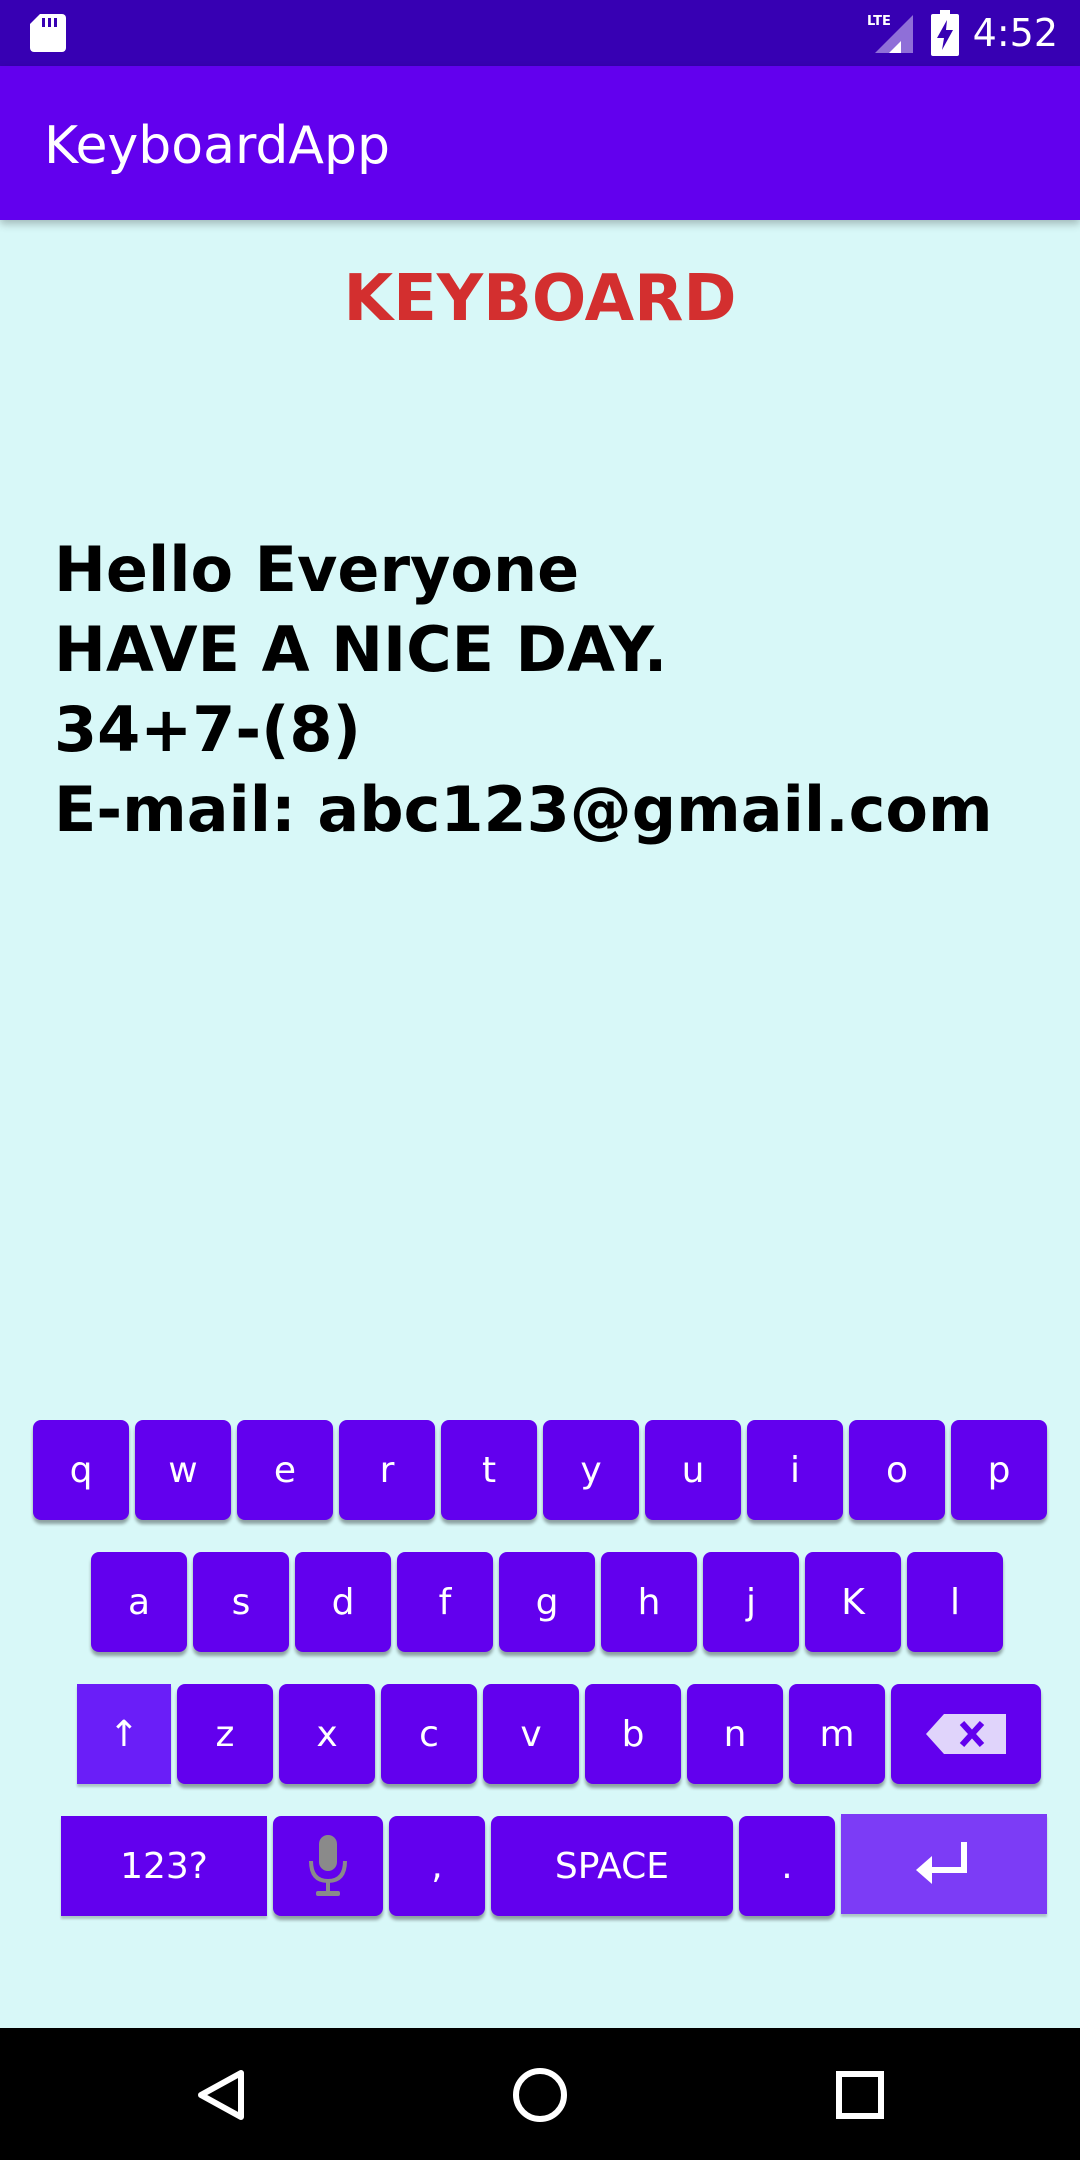 This screenshot has width=1080, height=2160. I want to click on key-f: f, so click(445, 1602).